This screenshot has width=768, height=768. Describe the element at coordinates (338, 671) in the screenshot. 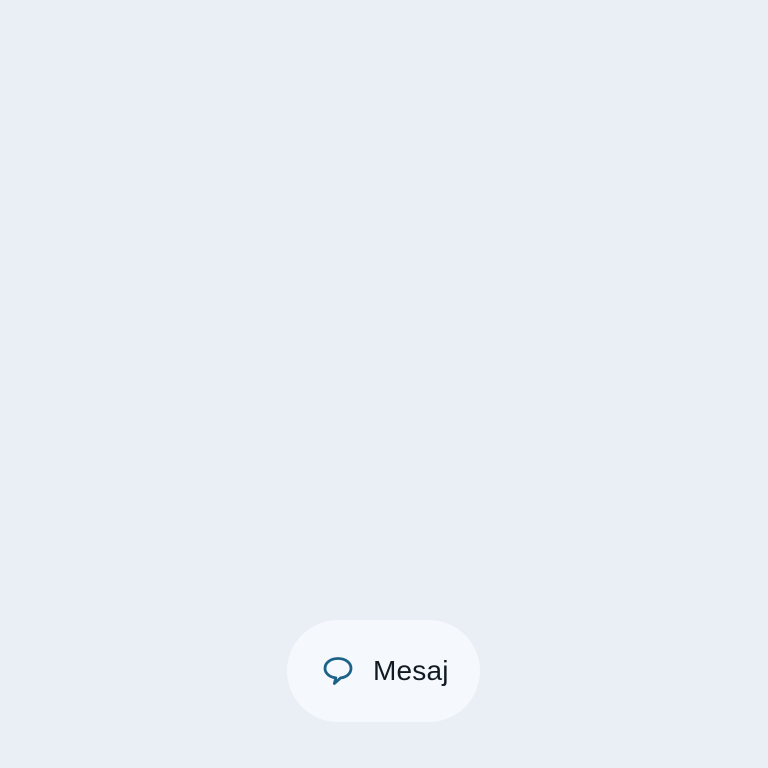

I see `speech-bubble-icon` at that location.